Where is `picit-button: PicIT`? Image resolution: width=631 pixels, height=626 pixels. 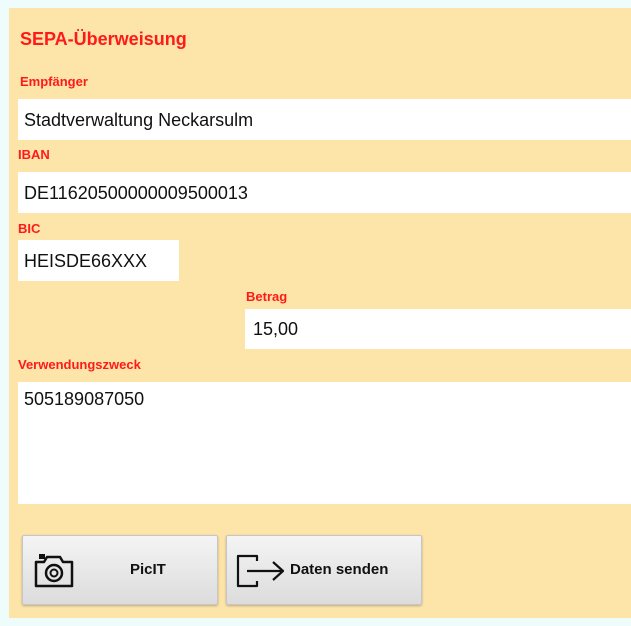
picit-button: PicIT is located at coordinates (120, 570).